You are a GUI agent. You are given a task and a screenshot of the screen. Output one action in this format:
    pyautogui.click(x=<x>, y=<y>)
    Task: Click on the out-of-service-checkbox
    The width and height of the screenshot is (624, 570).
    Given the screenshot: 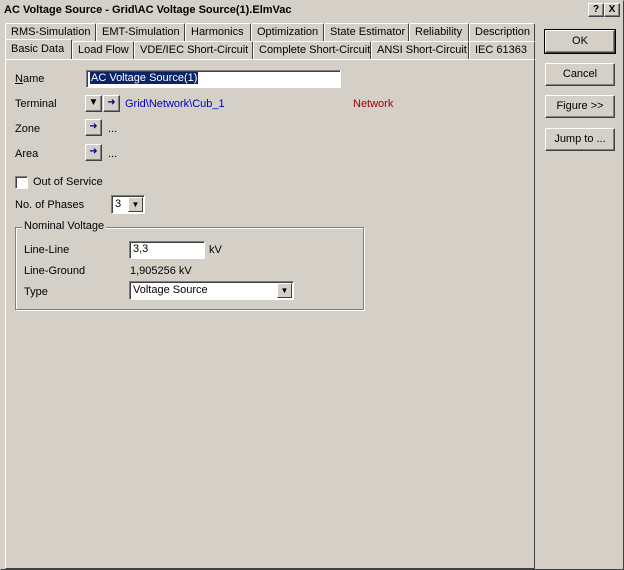 What is the action you would take?
    pyautogui.click(x=21, y=182)
    